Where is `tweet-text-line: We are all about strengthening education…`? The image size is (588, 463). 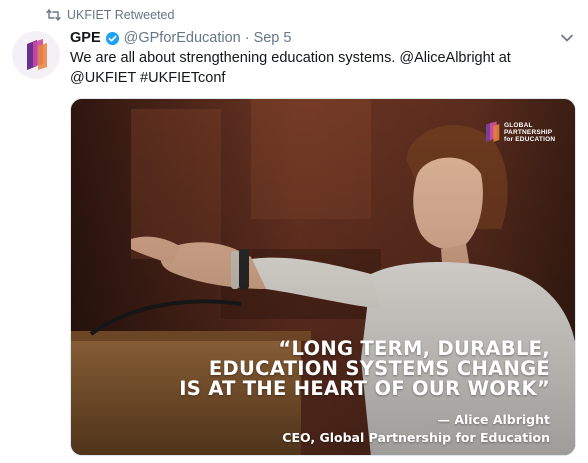 tweet-text-line: We are all about strengthening education… is located at coordinates (290, 58).